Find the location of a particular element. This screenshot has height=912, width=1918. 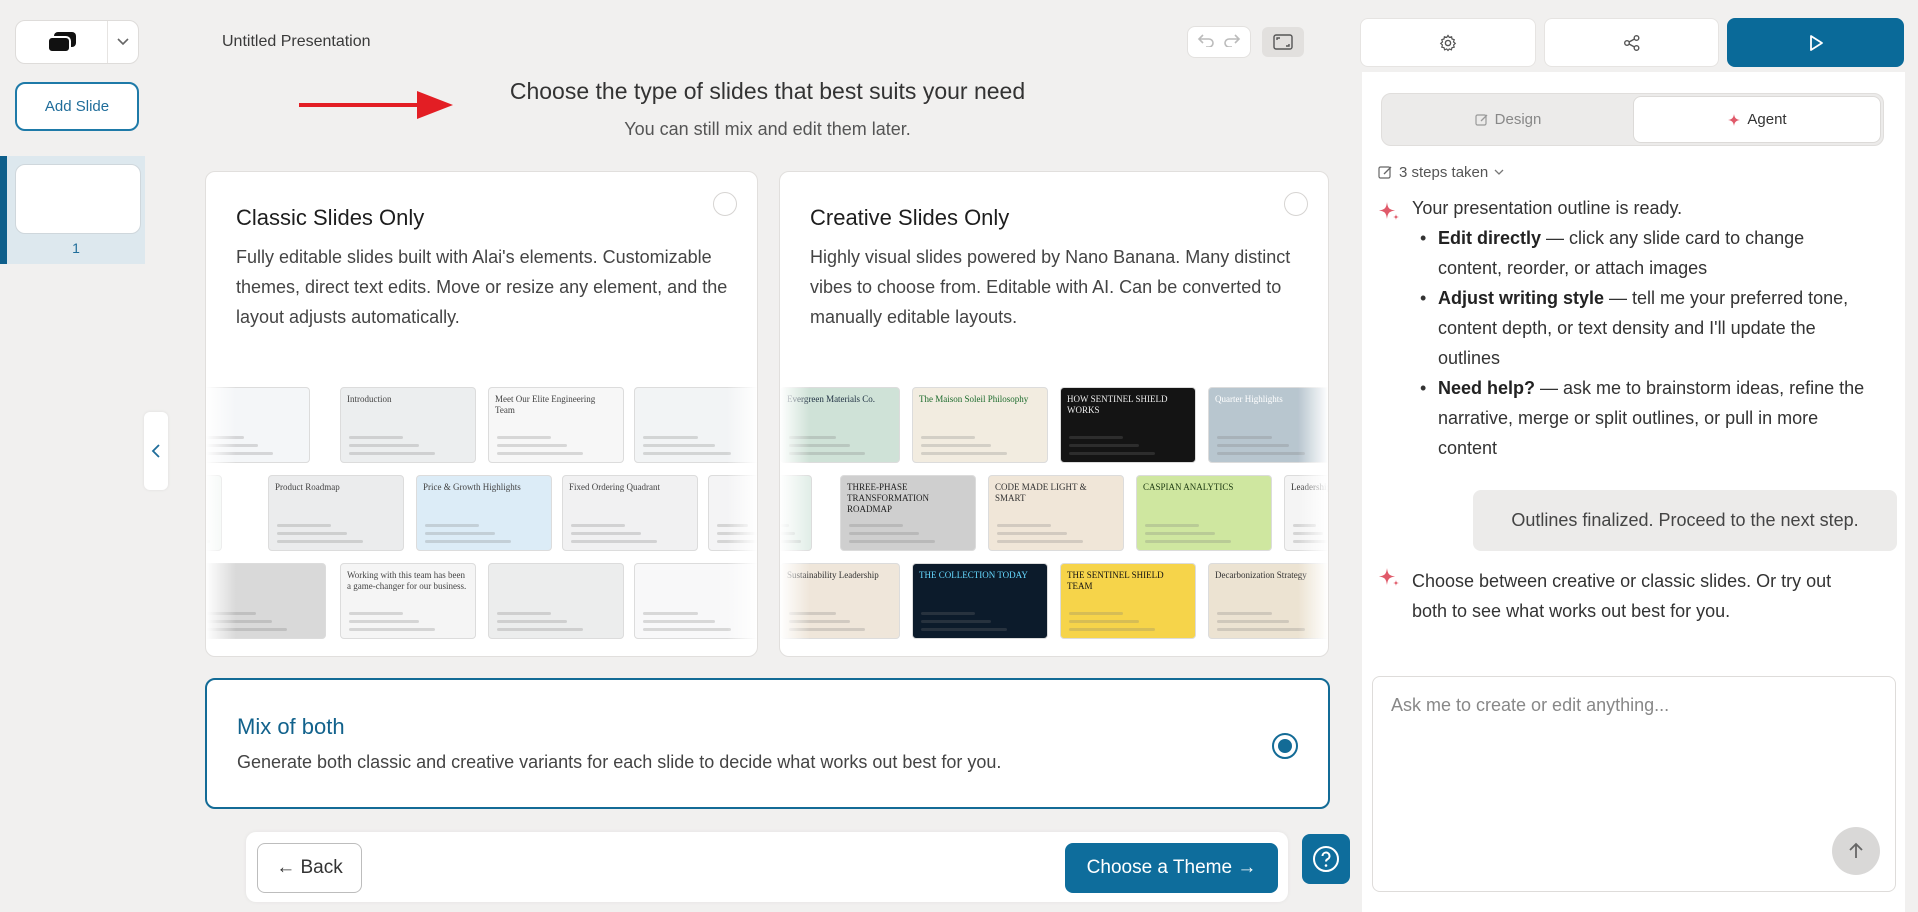

thumbnail-label: Meet Our Elite Engineering Team is located at coordinates (545, 404).